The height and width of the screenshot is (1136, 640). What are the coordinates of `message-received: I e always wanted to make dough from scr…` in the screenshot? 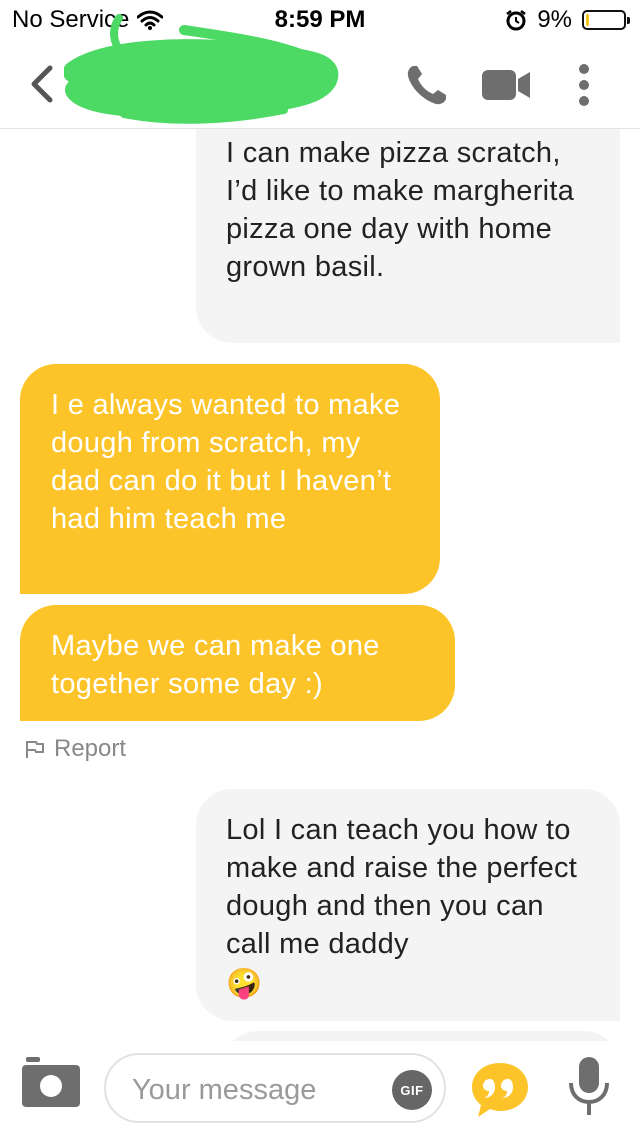 It's located at (230, 479).